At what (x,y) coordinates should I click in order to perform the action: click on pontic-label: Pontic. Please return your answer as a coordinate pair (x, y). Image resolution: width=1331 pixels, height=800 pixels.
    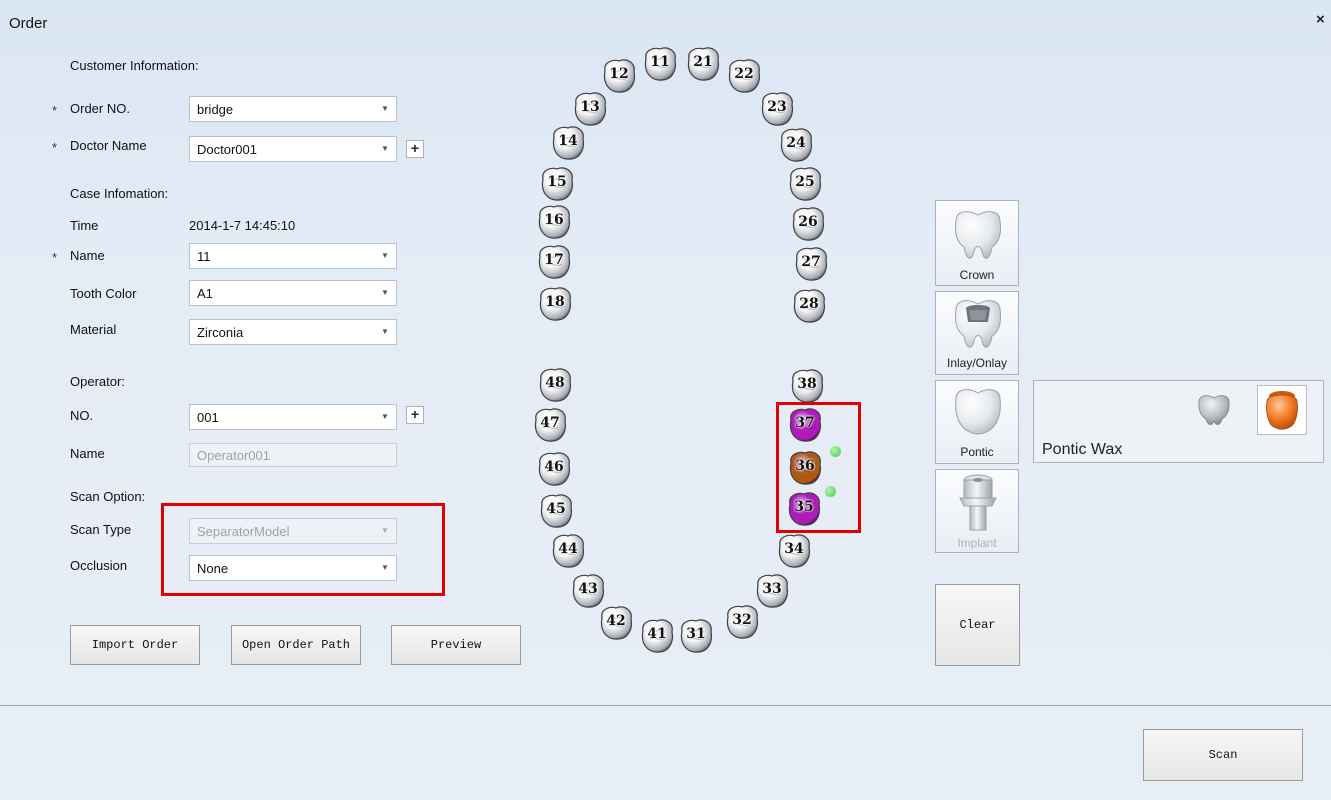
    Looking at the image, I should click on (977, 452).